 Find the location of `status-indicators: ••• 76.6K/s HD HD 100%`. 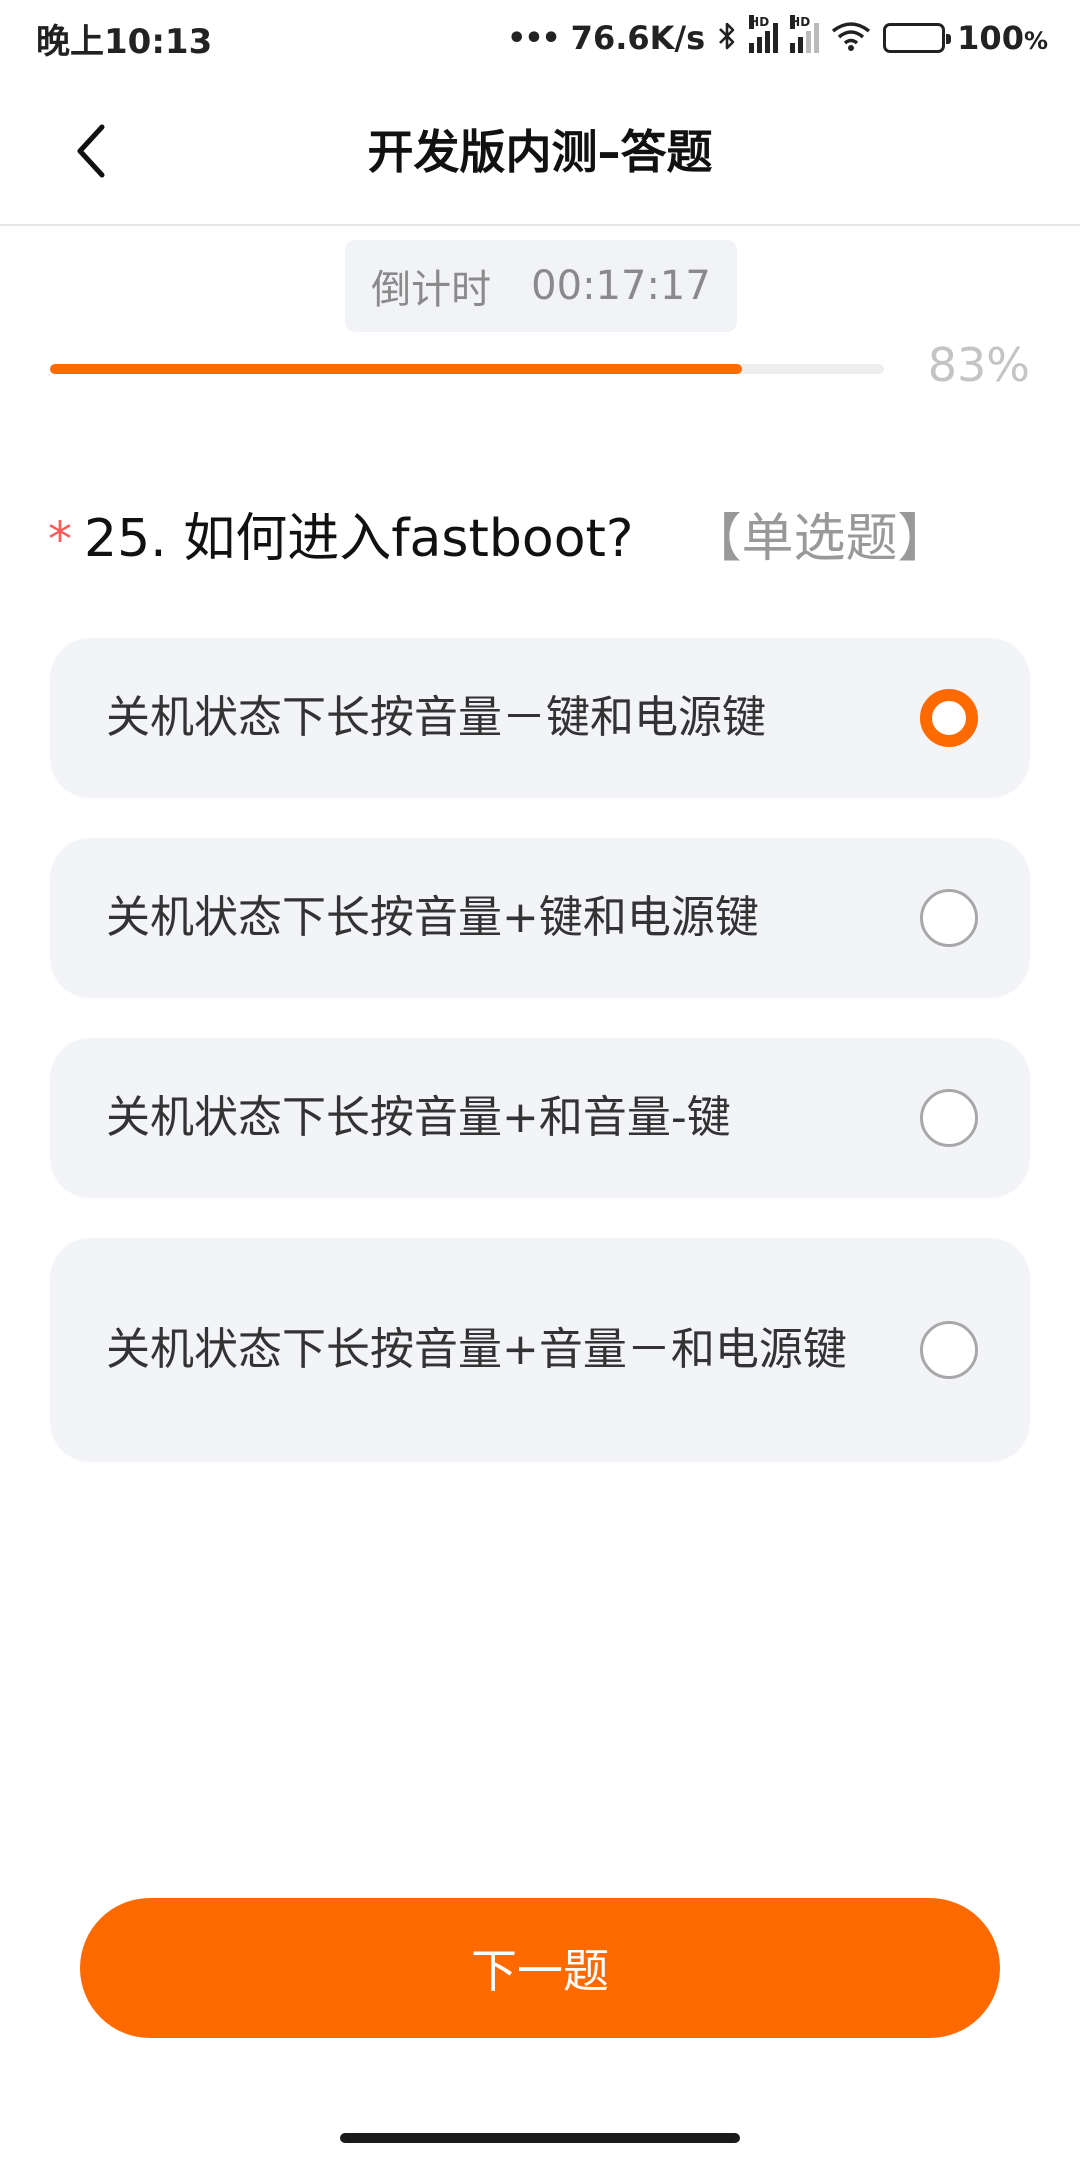

status-indicators: ••• 76.6K/s HD HD 100% is located at coordinates (777, 36).